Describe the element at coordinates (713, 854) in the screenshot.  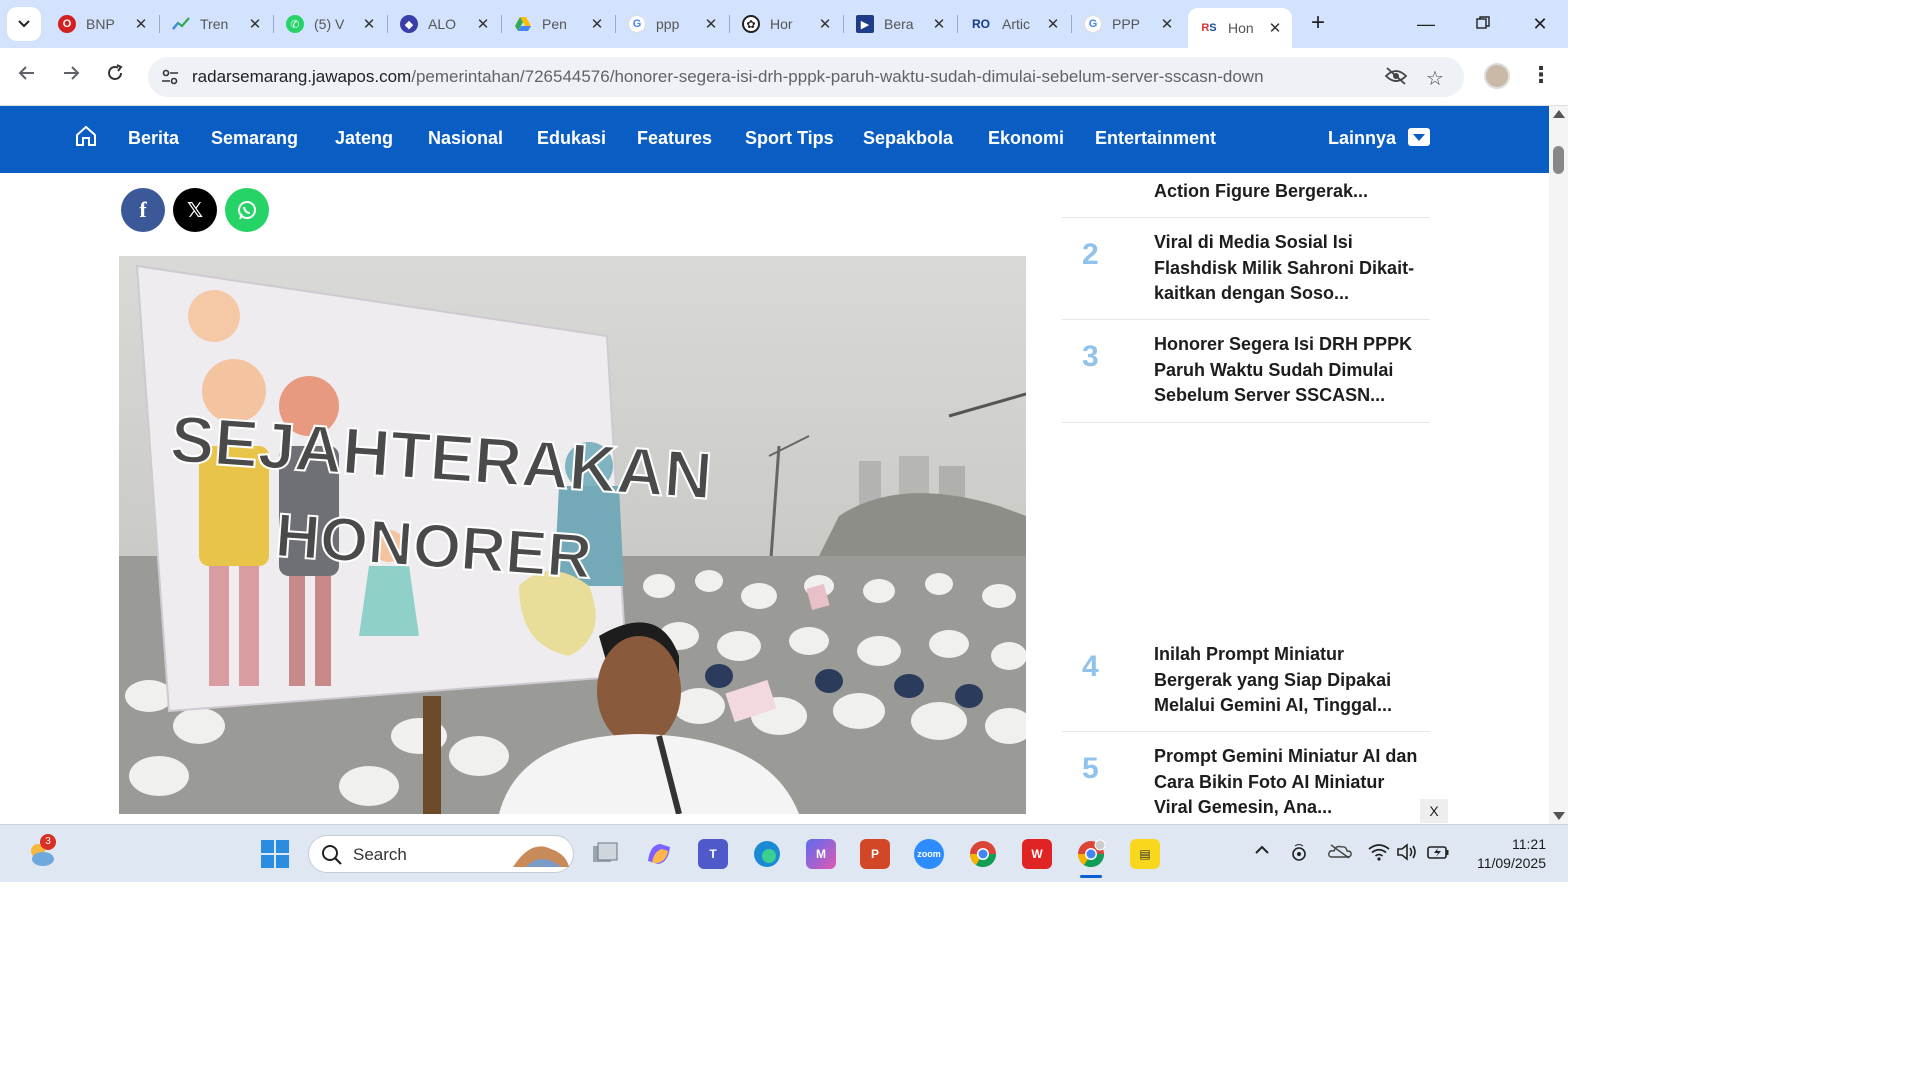
I see `teams-icon: T` at that location.